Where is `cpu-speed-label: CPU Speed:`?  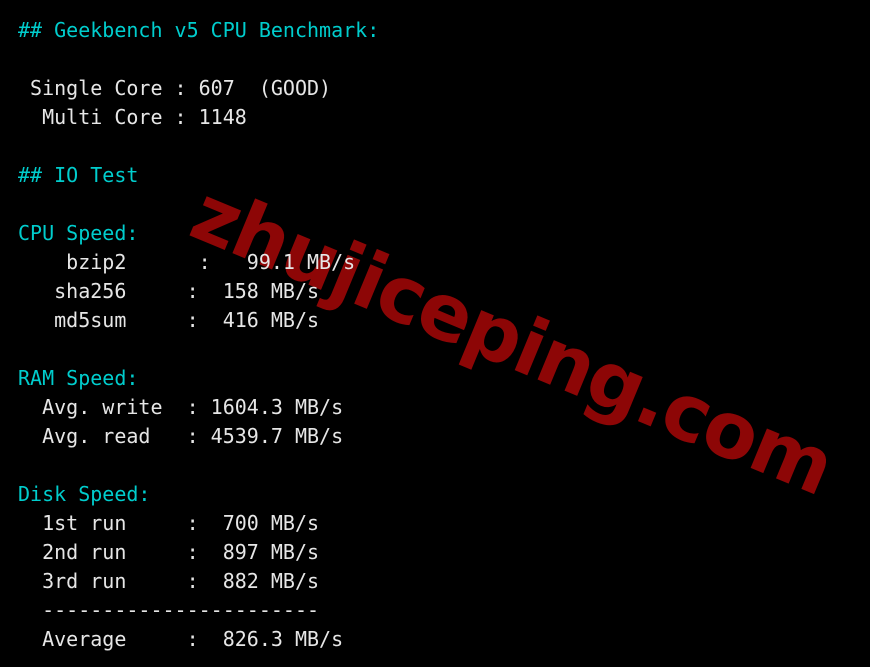 cpu-speed-label: CPU Speed: is located at coordinates (78, 233).